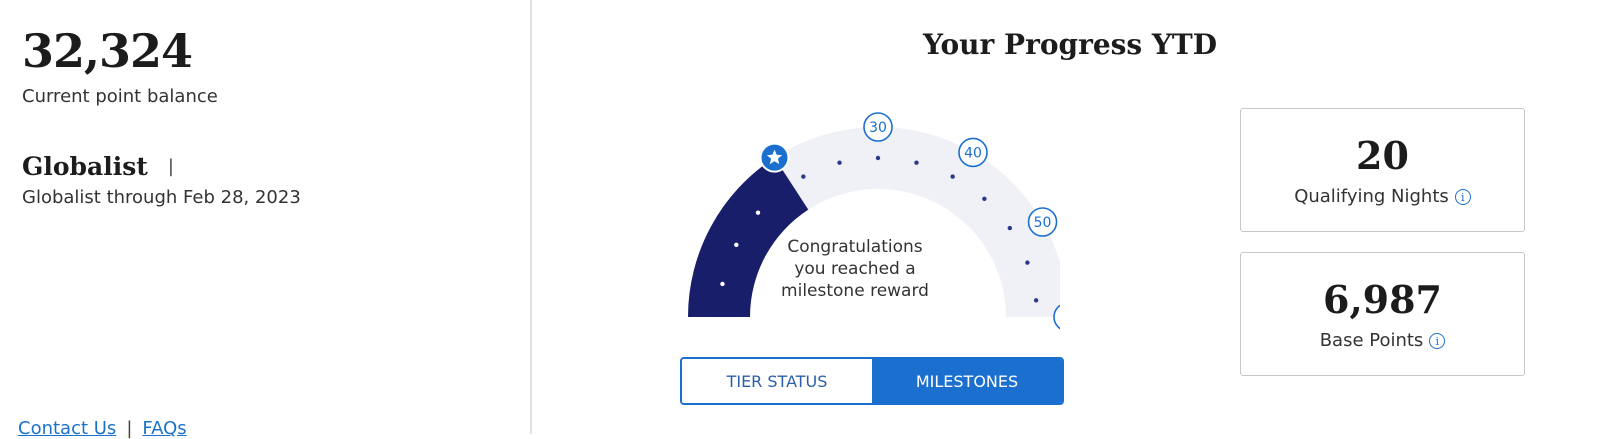  What do you see at coordinates (1059, 318) in the screenshot?
I see `milestone-label: 60` at bounding box center [1059, 318].